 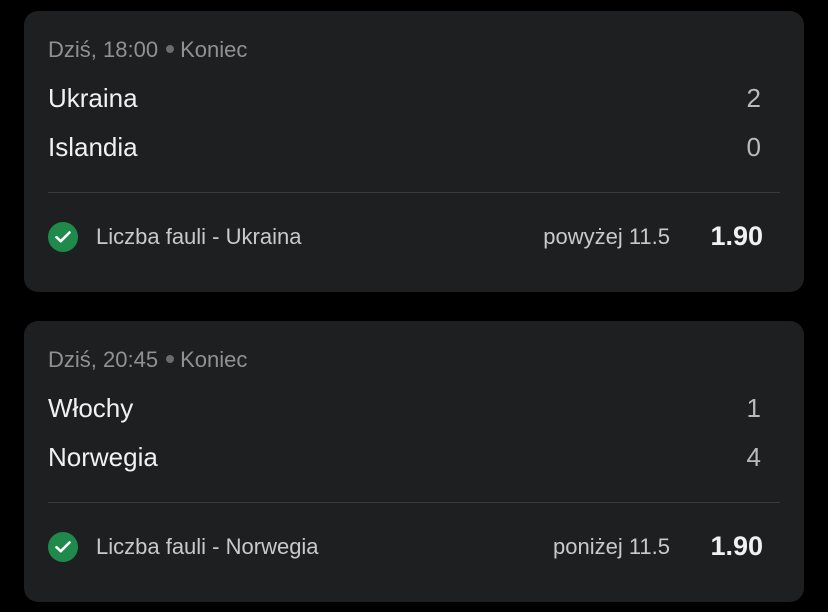 What do you see at coordinates (91, 408) in the screenshot?
I see `team-name: Włochy` at bounding box center [91, 408].